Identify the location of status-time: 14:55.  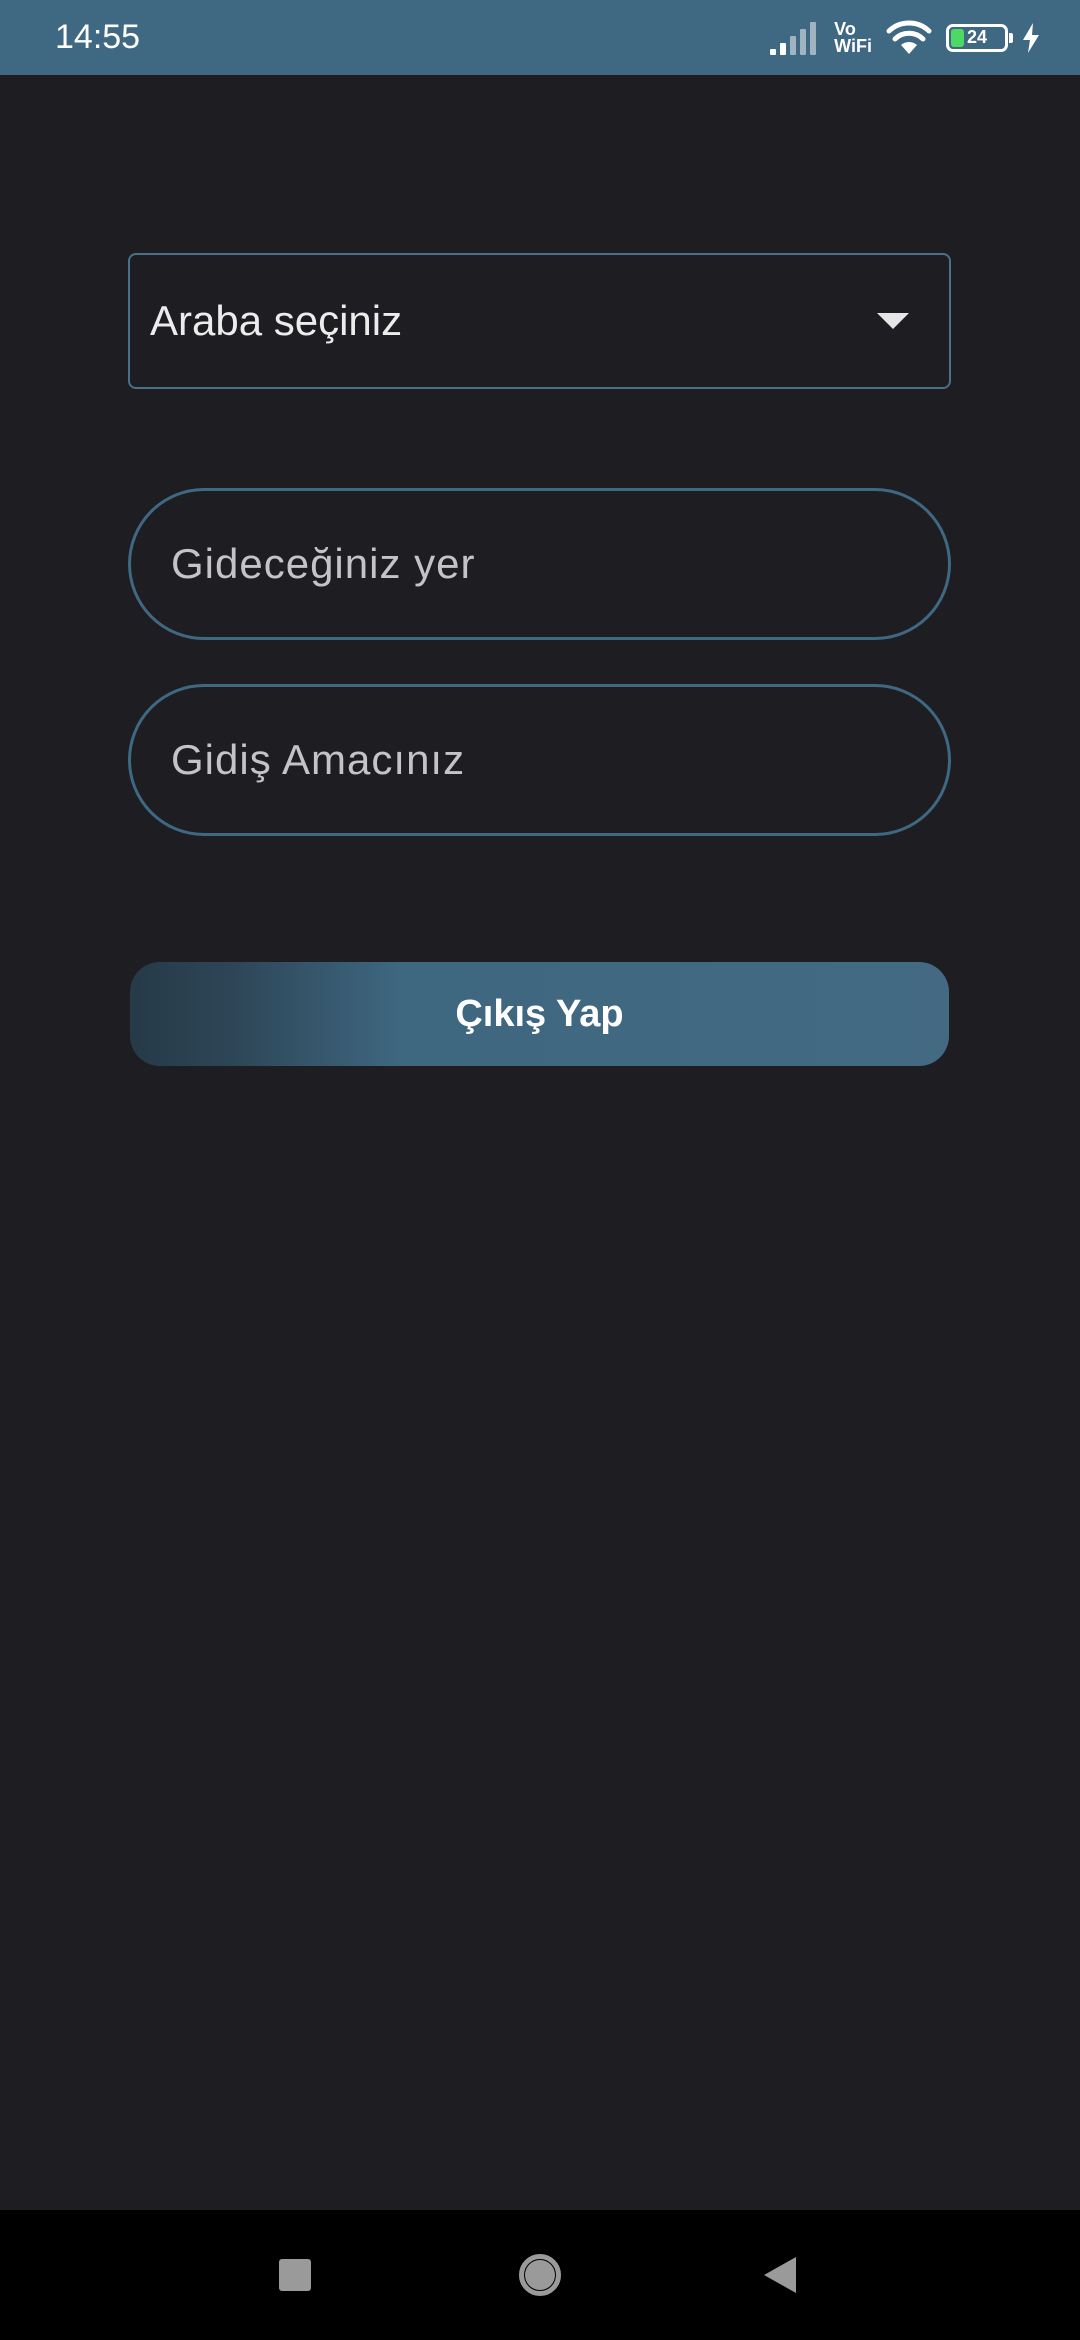
(98, 37).